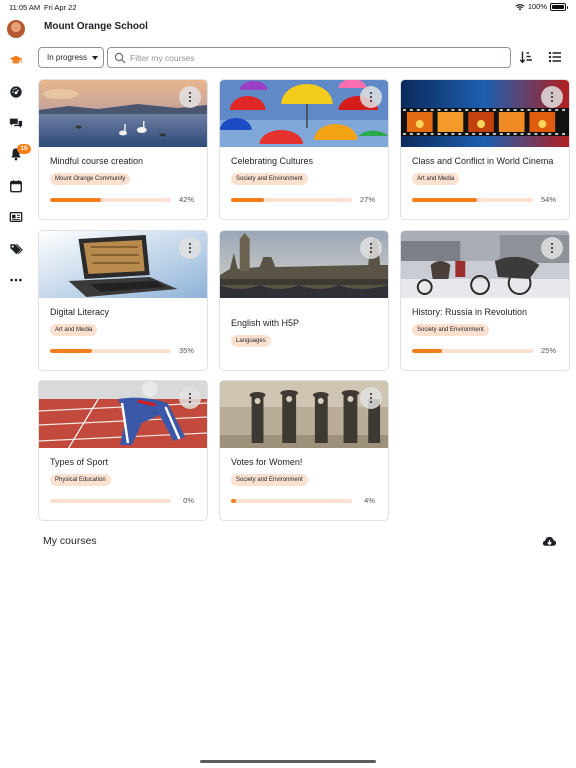  I want to click on messages-icon, so click(16, 123).